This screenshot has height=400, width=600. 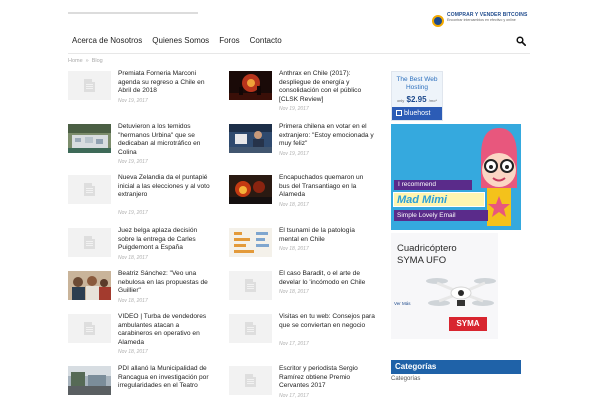 What do you see at coordinates (422, 260) in the screenshot?
I see `syma-ad-title-line2: SYMA UFO` at bounding box center [422, 260].